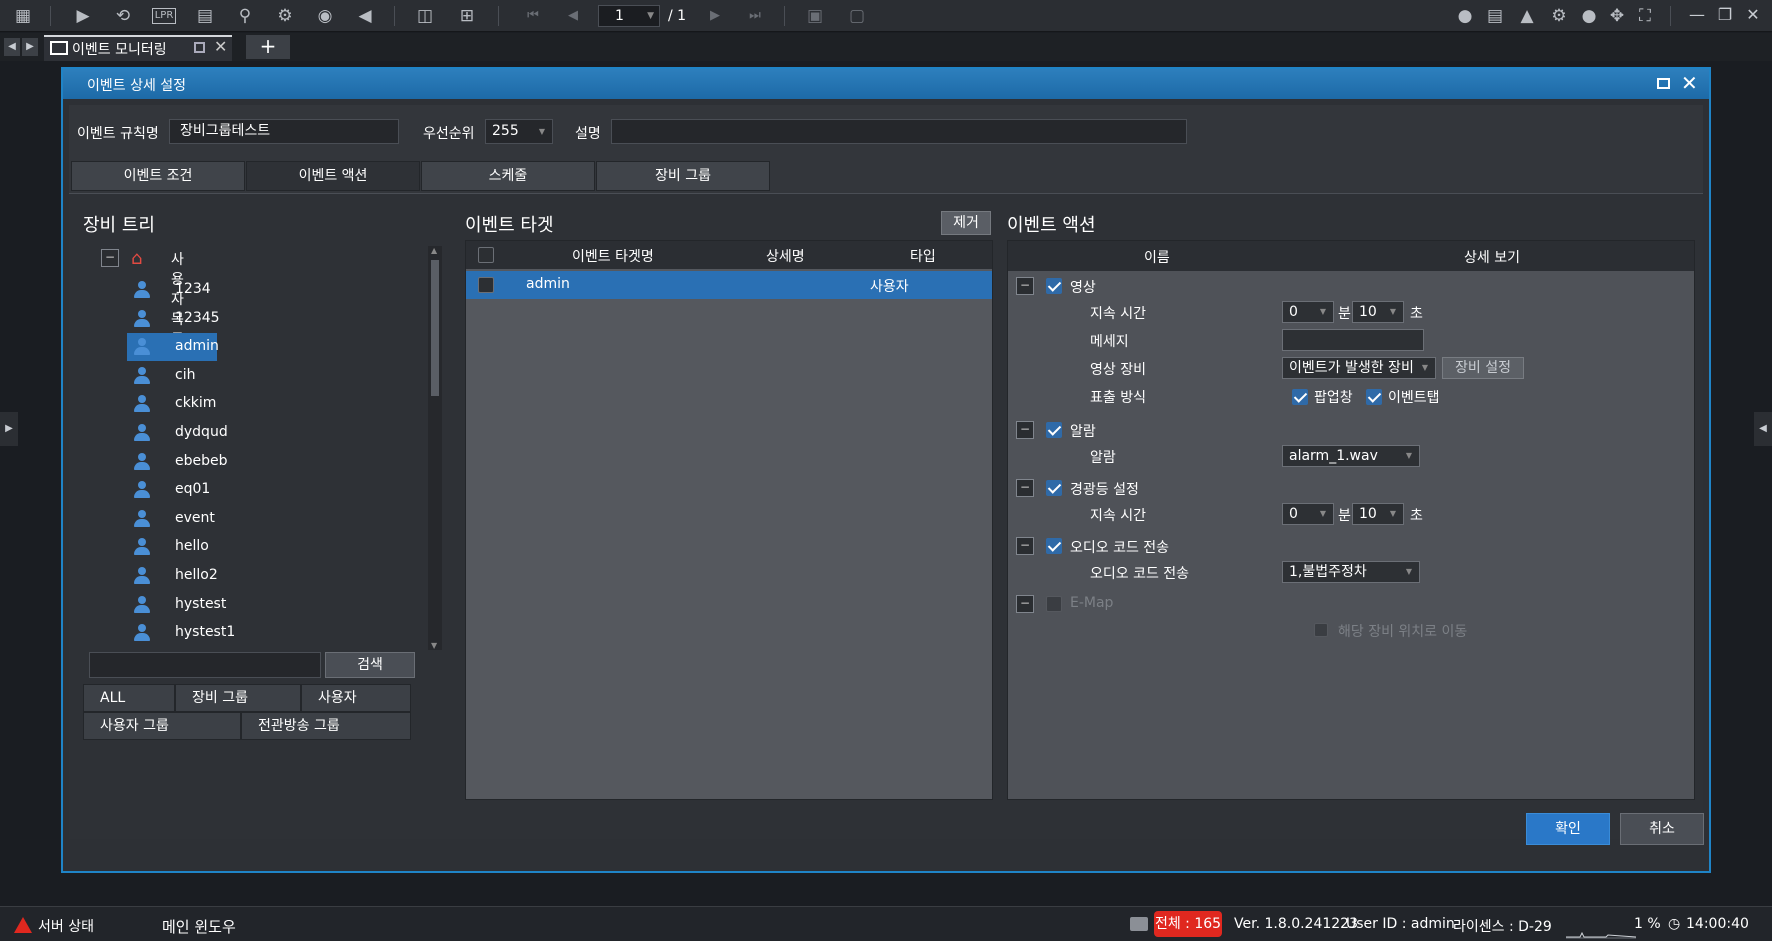 The height and width of the screenshot is (941, 1772). I want to click on audio-code-select: 1,불법주정차 ▼, so click(1351, 572).